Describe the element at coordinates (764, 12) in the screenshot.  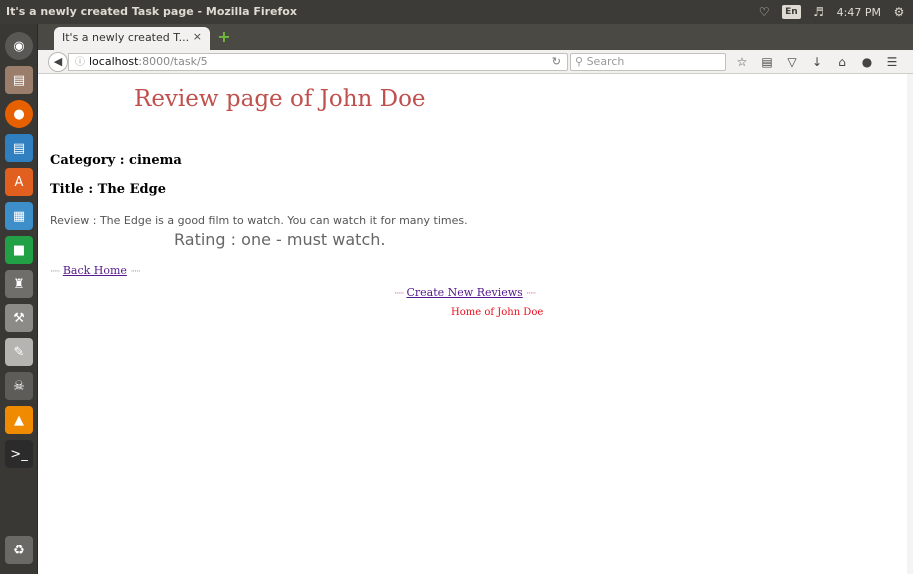
I see `wifi-icon: ♡` at that location.